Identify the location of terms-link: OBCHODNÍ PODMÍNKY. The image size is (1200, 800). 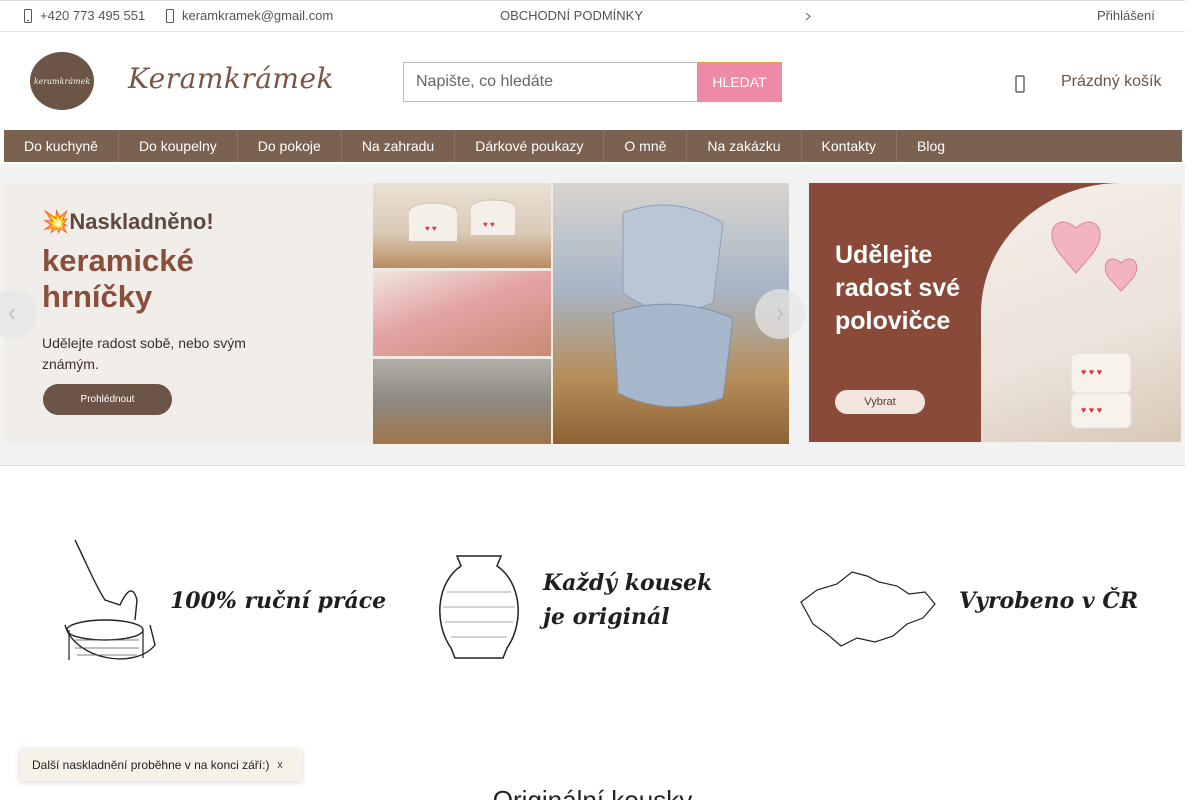
(571, 15).